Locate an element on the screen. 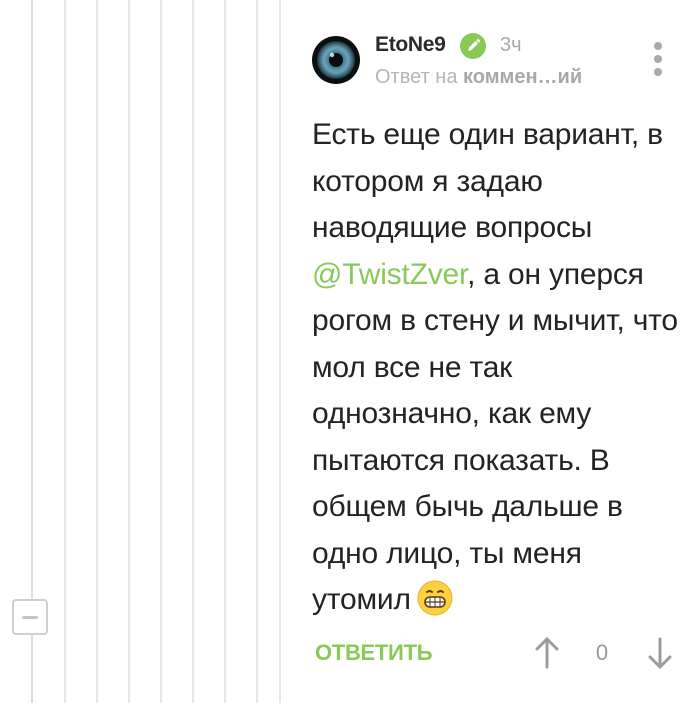 The image size is (700, 703). avatar is located at coordinates (336, 60).